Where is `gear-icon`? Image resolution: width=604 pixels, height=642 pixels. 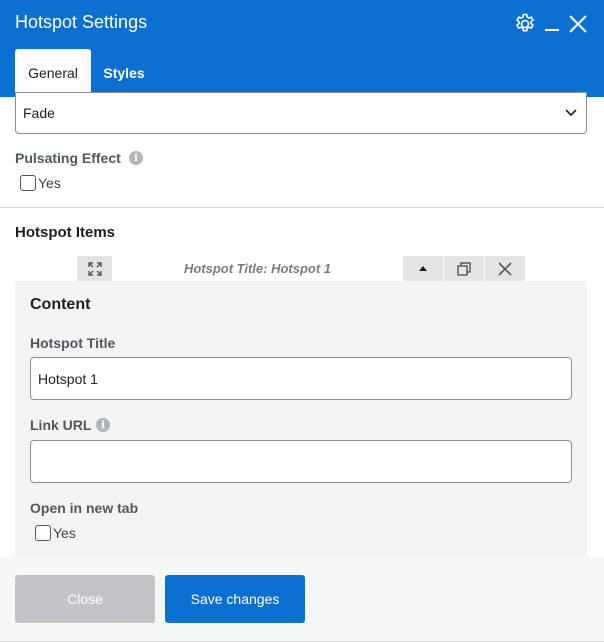
gear-icon is located at coordinates (525, 24).